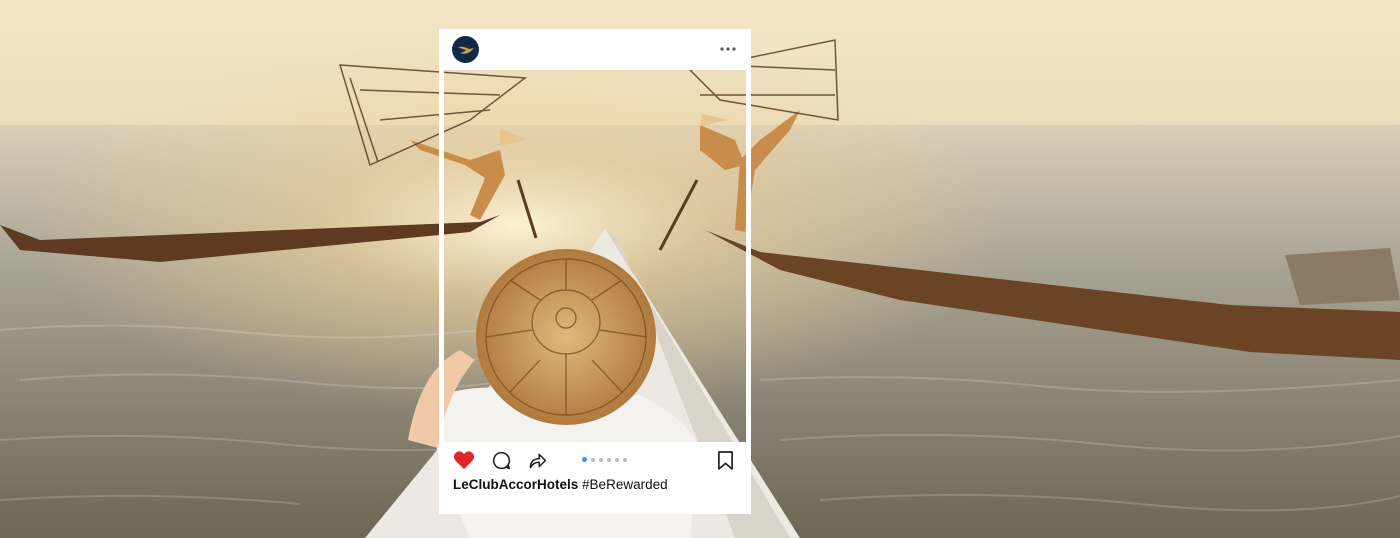 This screenshot has height=538, width=1400. What do you see at coordinates (625, 484) in the screenshot?
I see `caption-hashtag: #BeRewarded` at bounding box center [625, 484].